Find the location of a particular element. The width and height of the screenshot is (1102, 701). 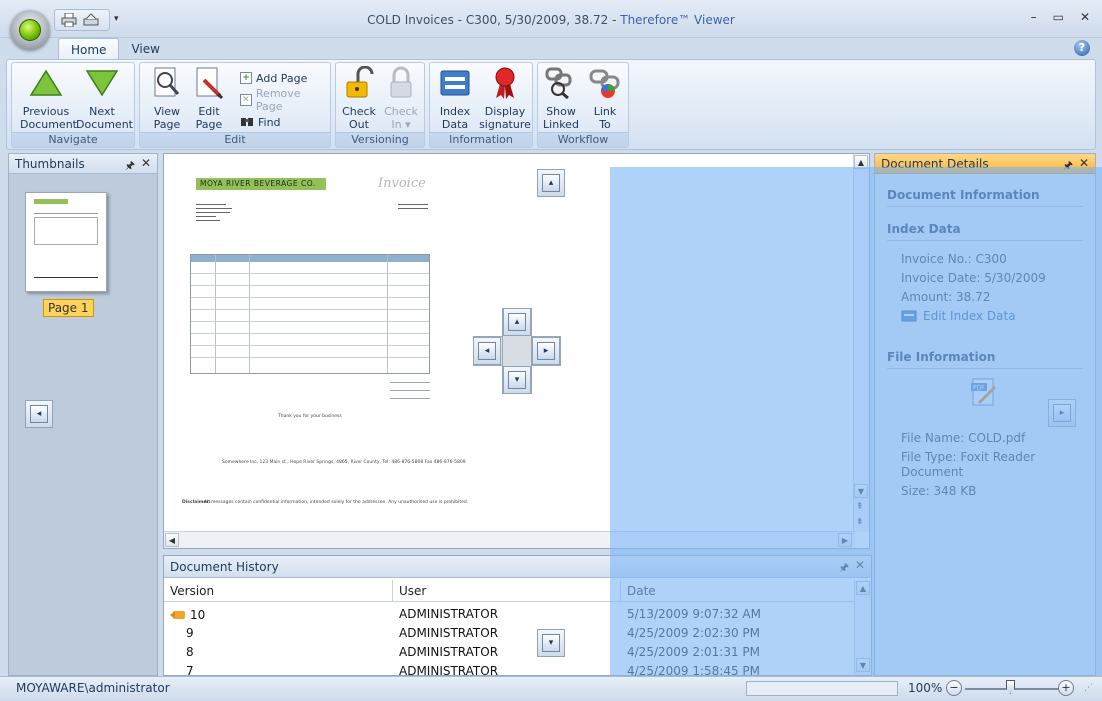

page-thumbnail is located at coordinates (66, 242).